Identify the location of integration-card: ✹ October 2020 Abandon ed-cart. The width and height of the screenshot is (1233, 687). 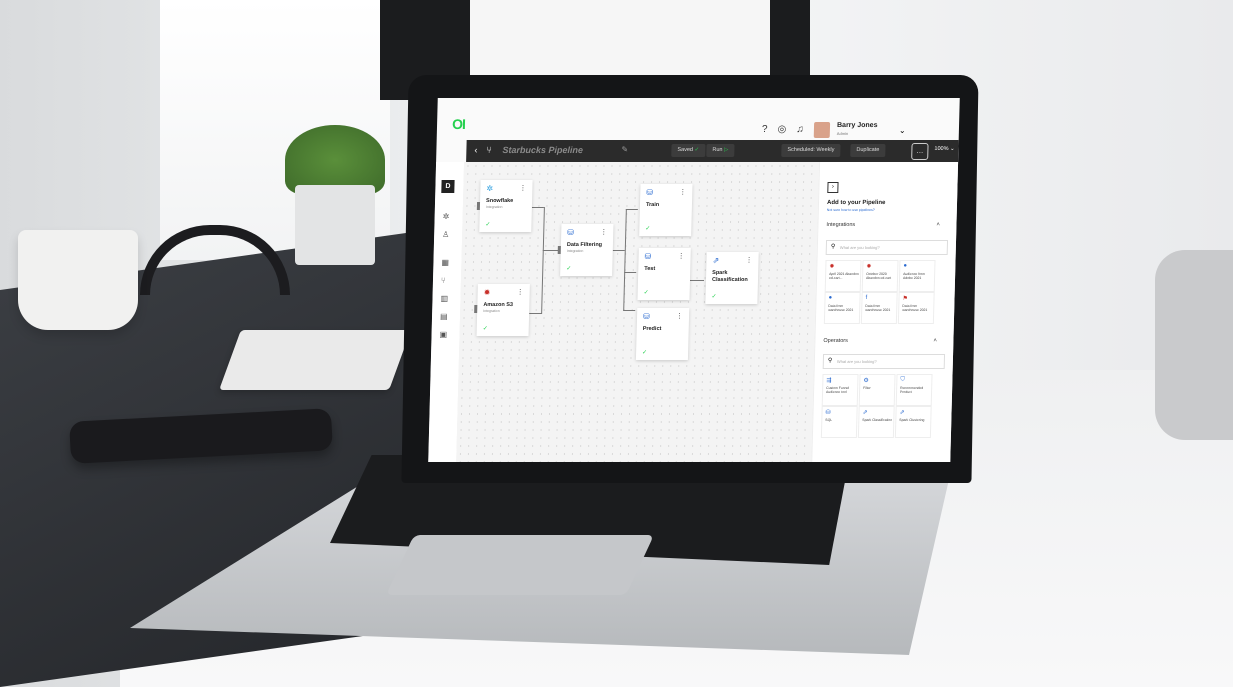
(880, 276).